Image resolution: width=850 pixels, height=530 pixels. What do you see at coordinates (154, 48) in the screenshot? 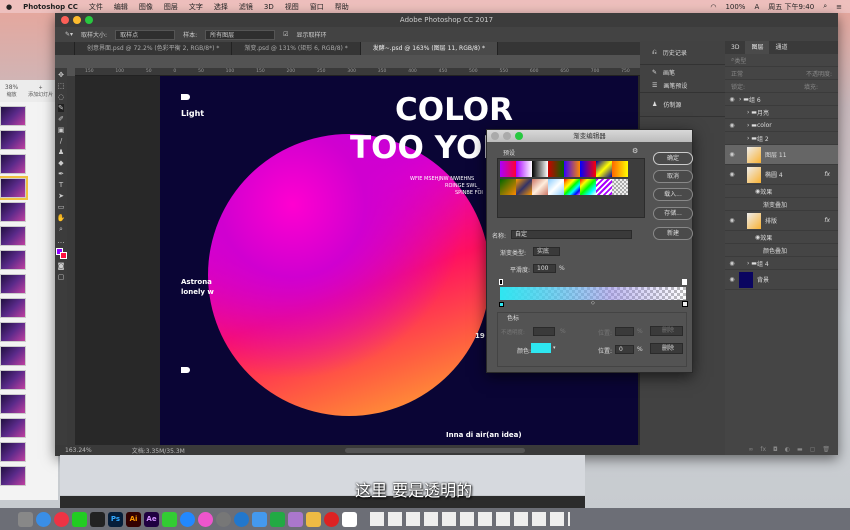
I see `tab-document: 创意界面.psd @ 72.2% (色彩平衡 2, RGB/8*) *` at bounding box center [154, 48].